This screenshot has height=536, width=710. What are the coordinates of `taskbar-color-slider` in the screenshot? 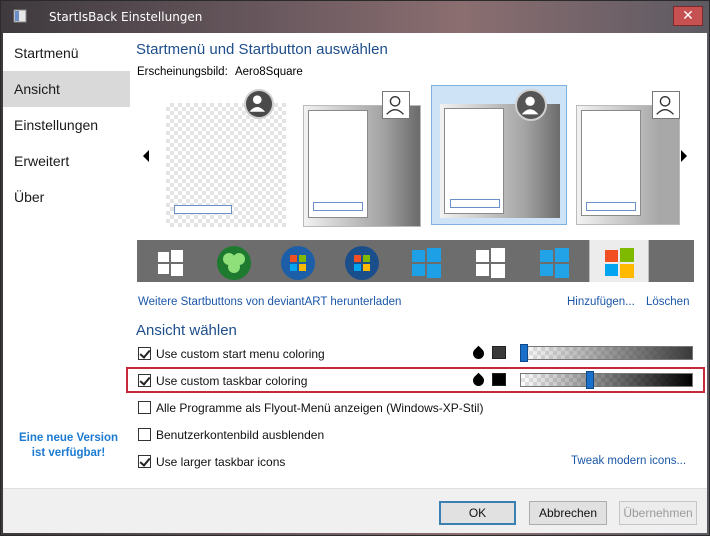 It's located at (606, 380).